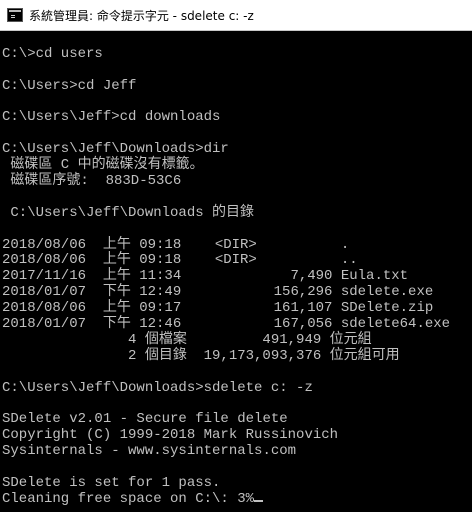 This screenshot has height=512, width=472. What do you see at coordinates (149, 451) in the screenshot?
I see `console-line: Sysinternals - www.sysinternals.com` at bounding box center [149, 451].